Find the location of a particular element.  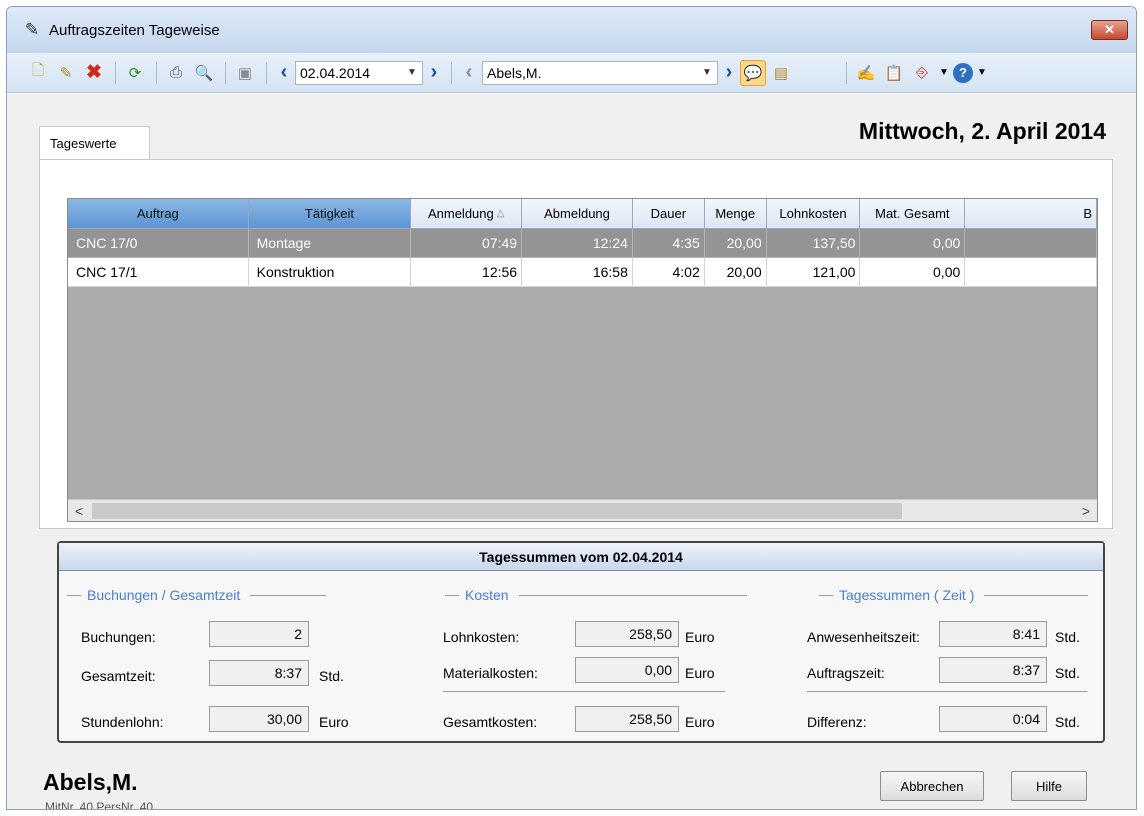

materialkosten-unit: Euro is located at coordinates (700, 673).